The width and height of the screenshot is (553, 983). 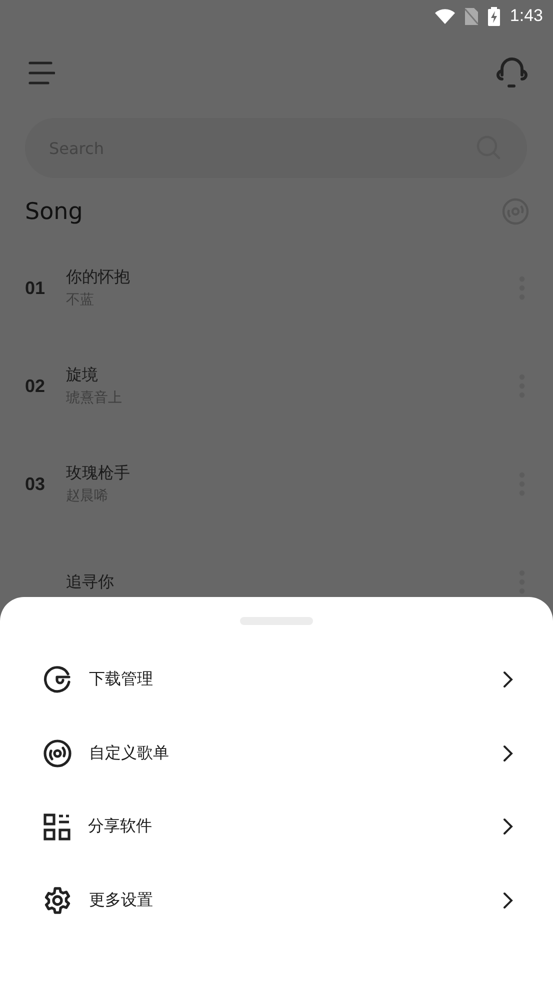 What do you see at coordinates (98, 277) in the screenshot?
I see `song-title: 你的怀抱` at bounding box center [98, 277].